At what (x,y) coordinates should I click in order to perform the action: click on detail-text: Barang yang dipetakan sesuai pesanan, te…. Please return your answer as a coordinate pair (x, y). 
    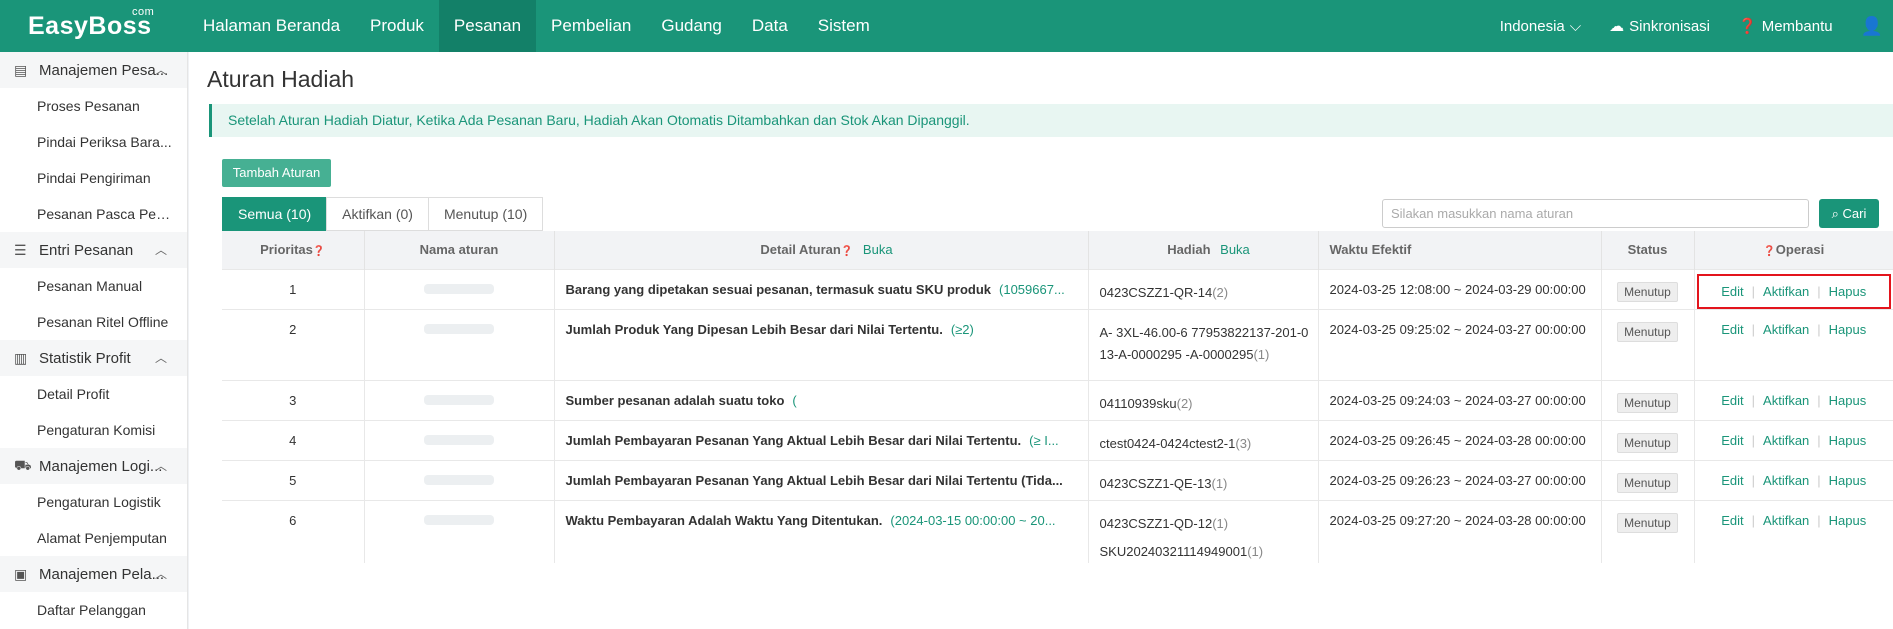
    Looking at the image, I should click on (778, 289).